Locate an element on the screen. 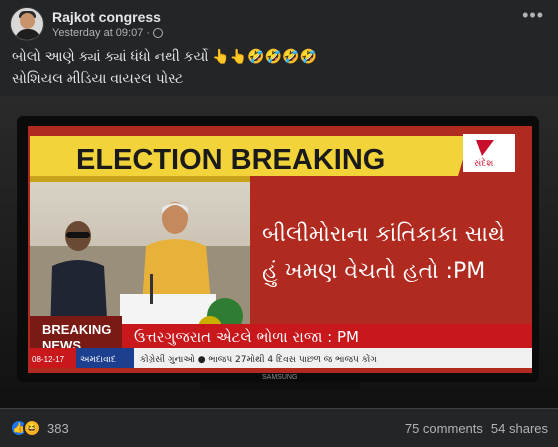 This screenshot has width=558, height=447. post-footer: 👍 😆 383 75 comments 54 shares is located at coordinates (279, 427).